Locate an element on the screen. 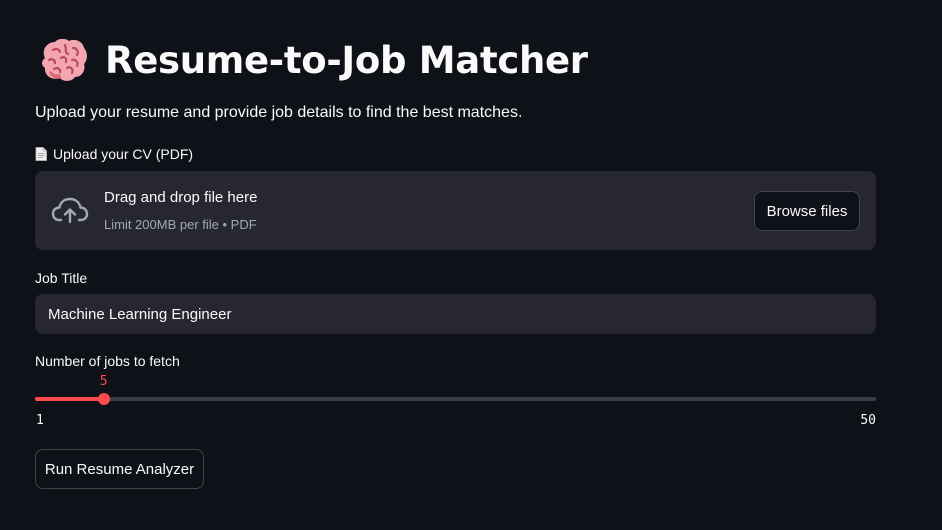  browse-files-button: Browse files is located at coordinates (807, 211).